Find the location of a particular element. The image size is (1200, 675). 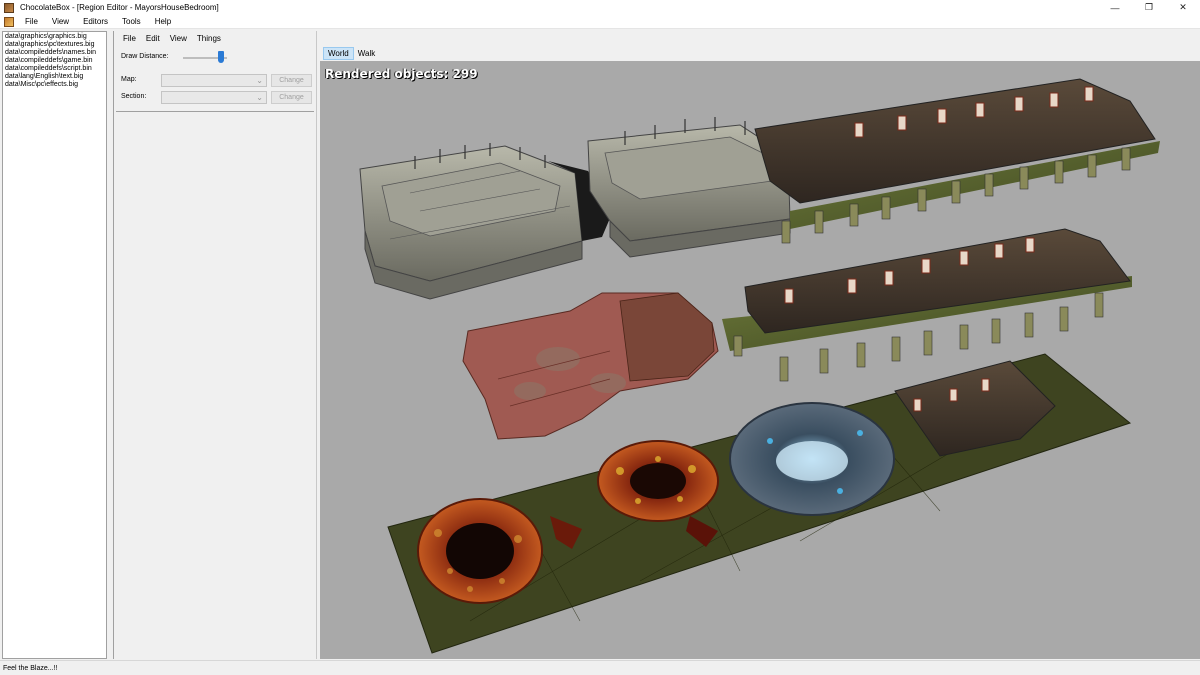

editor-menu-file: File is located at coordinates (129, 38).